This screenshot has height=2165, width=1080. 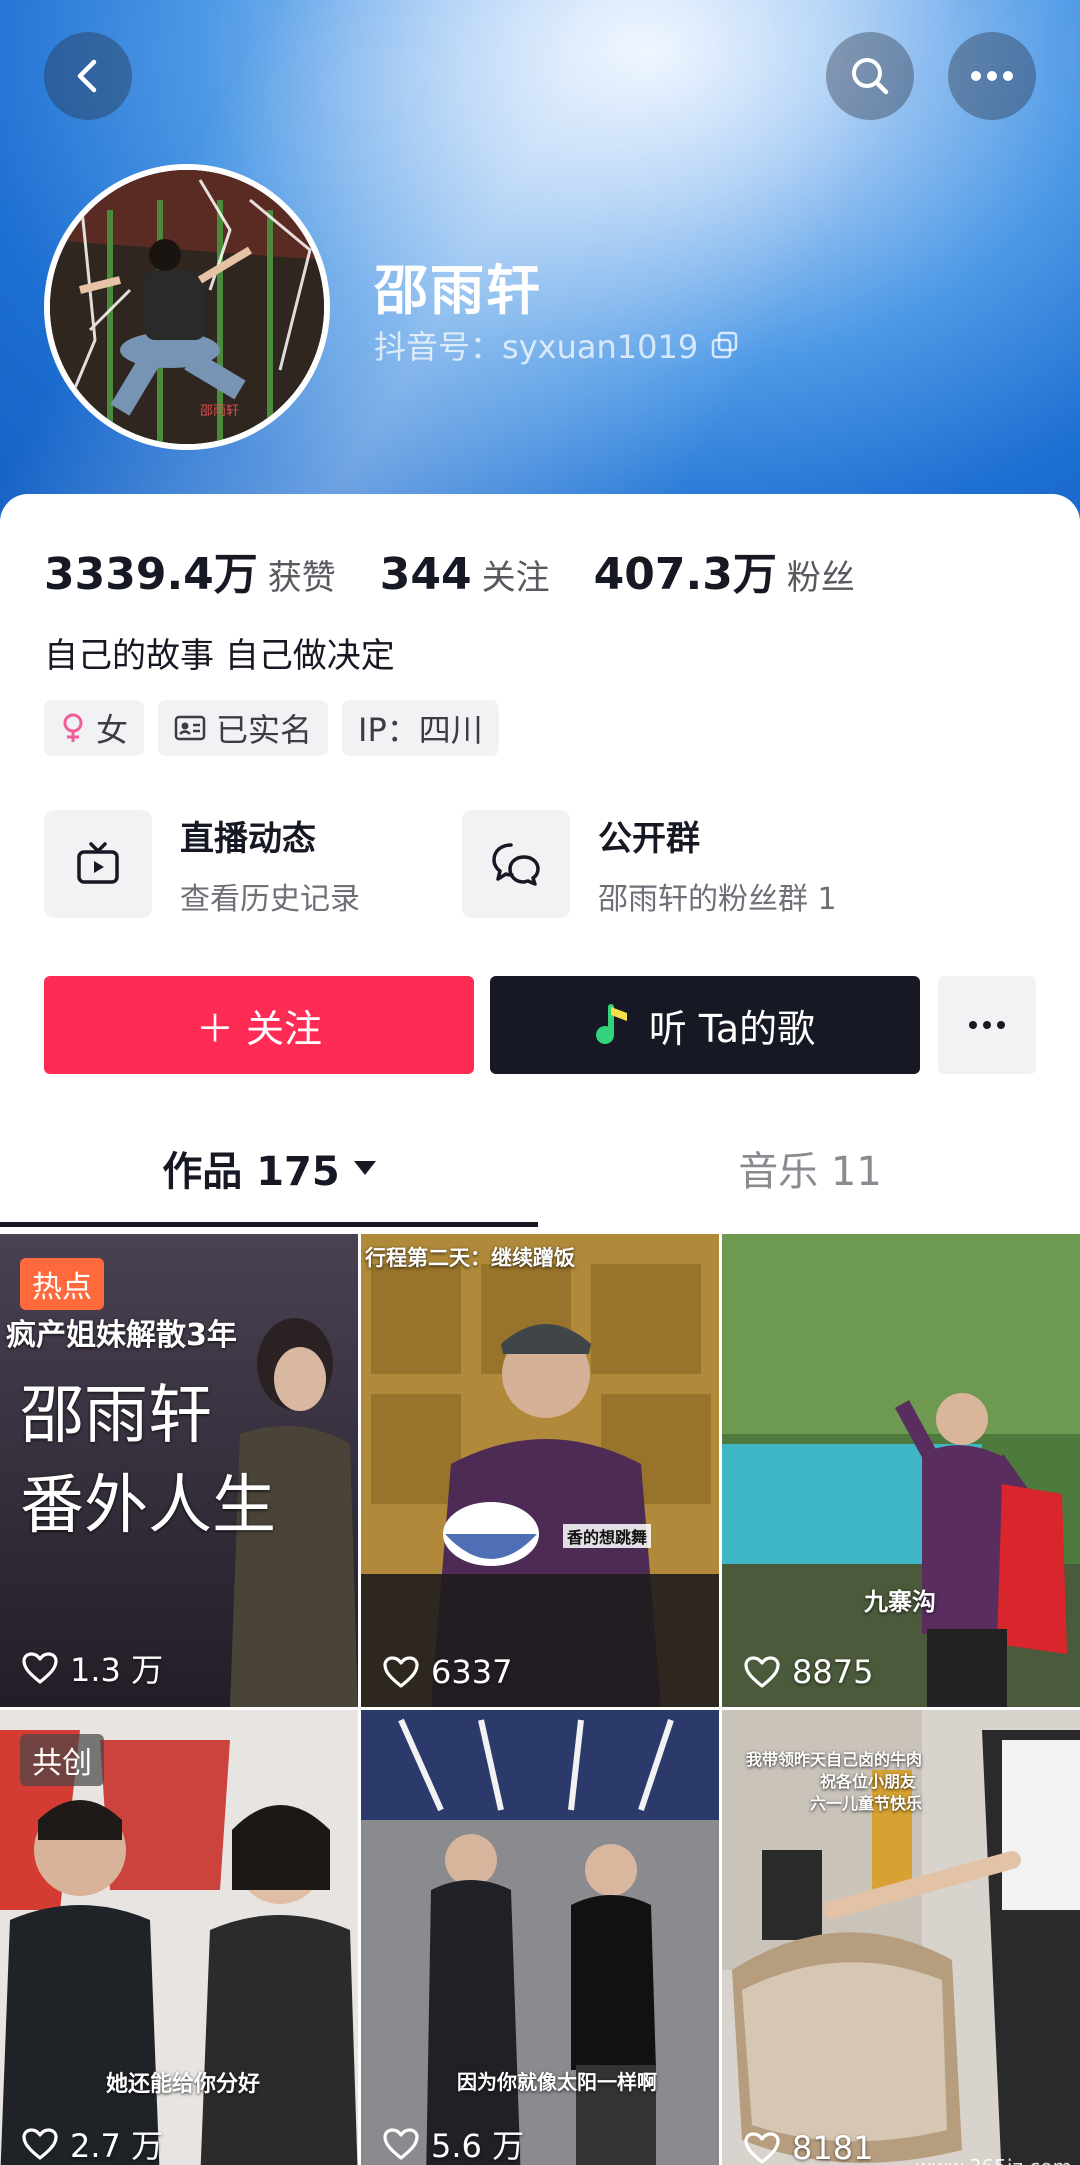 I want to click on tab-works: 作品 175, so click(x=270, y=1168).